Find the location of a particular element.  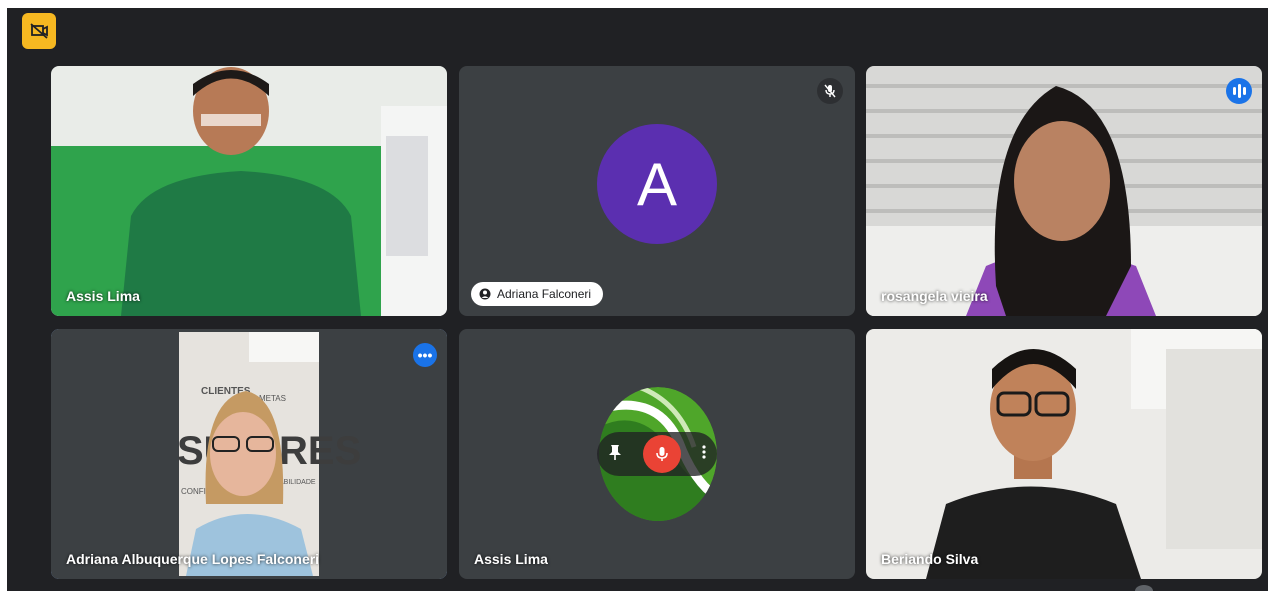

pin-icon is located at coordinates (614, 452).